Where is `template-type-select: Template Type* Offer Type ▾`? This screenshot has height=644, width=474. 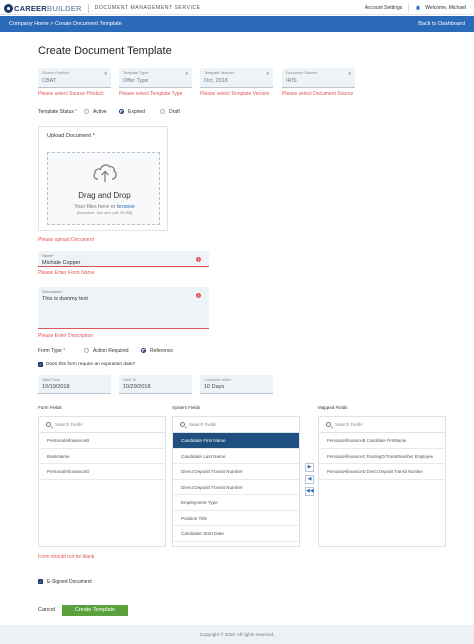 template-type-select: Template Type* Offer Type ▾ is located at coordinates (155, 78).